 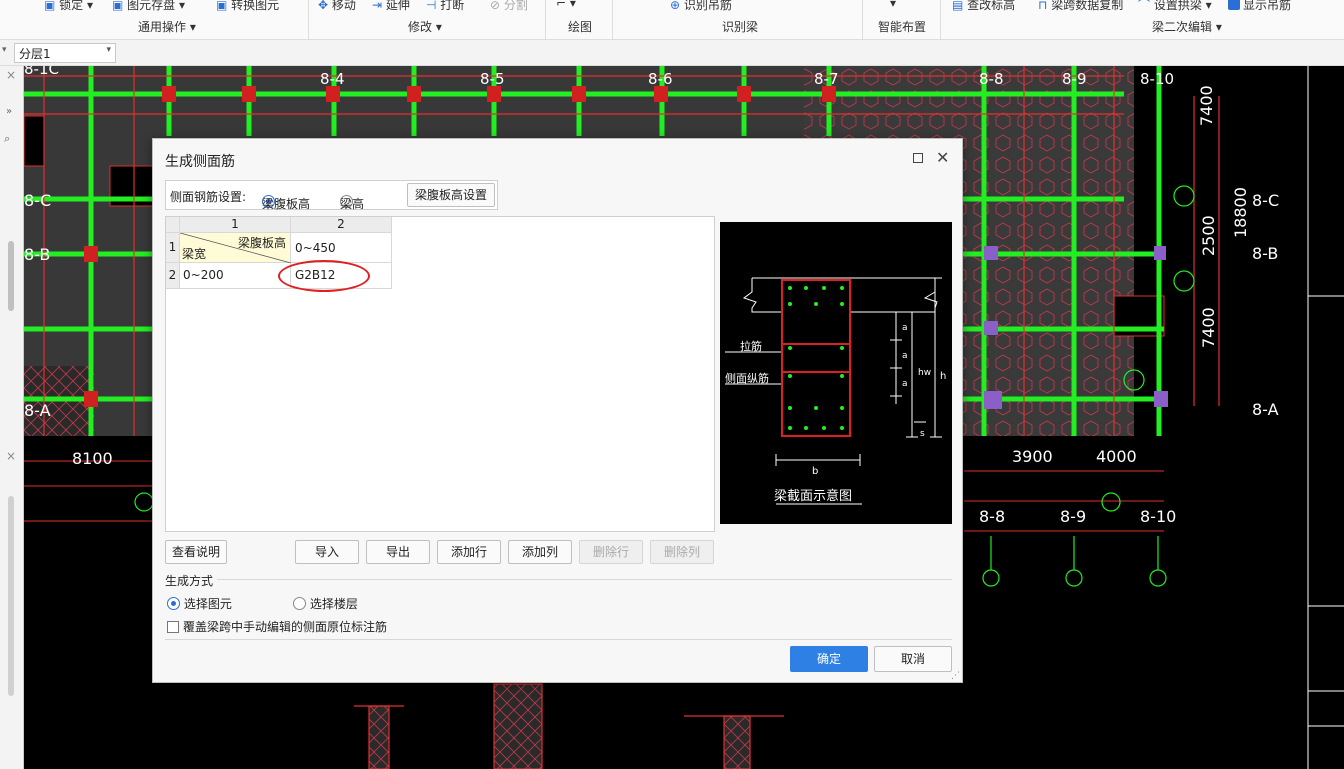 I want to click on break-icon: ⊣, so click(x=431, y=6).